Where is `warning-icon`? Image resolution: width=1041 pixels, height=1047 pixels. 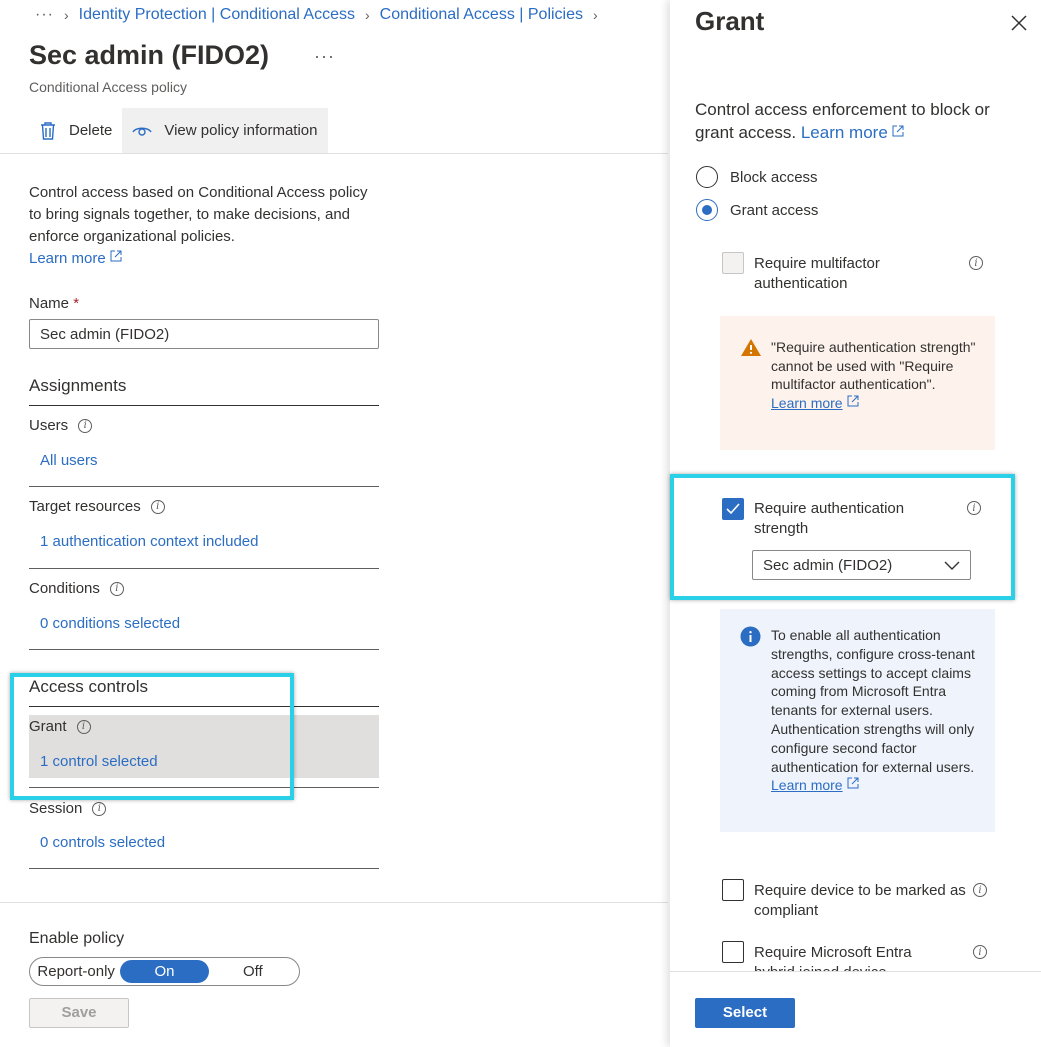 warning-icon is located at coordinates (751, 347).